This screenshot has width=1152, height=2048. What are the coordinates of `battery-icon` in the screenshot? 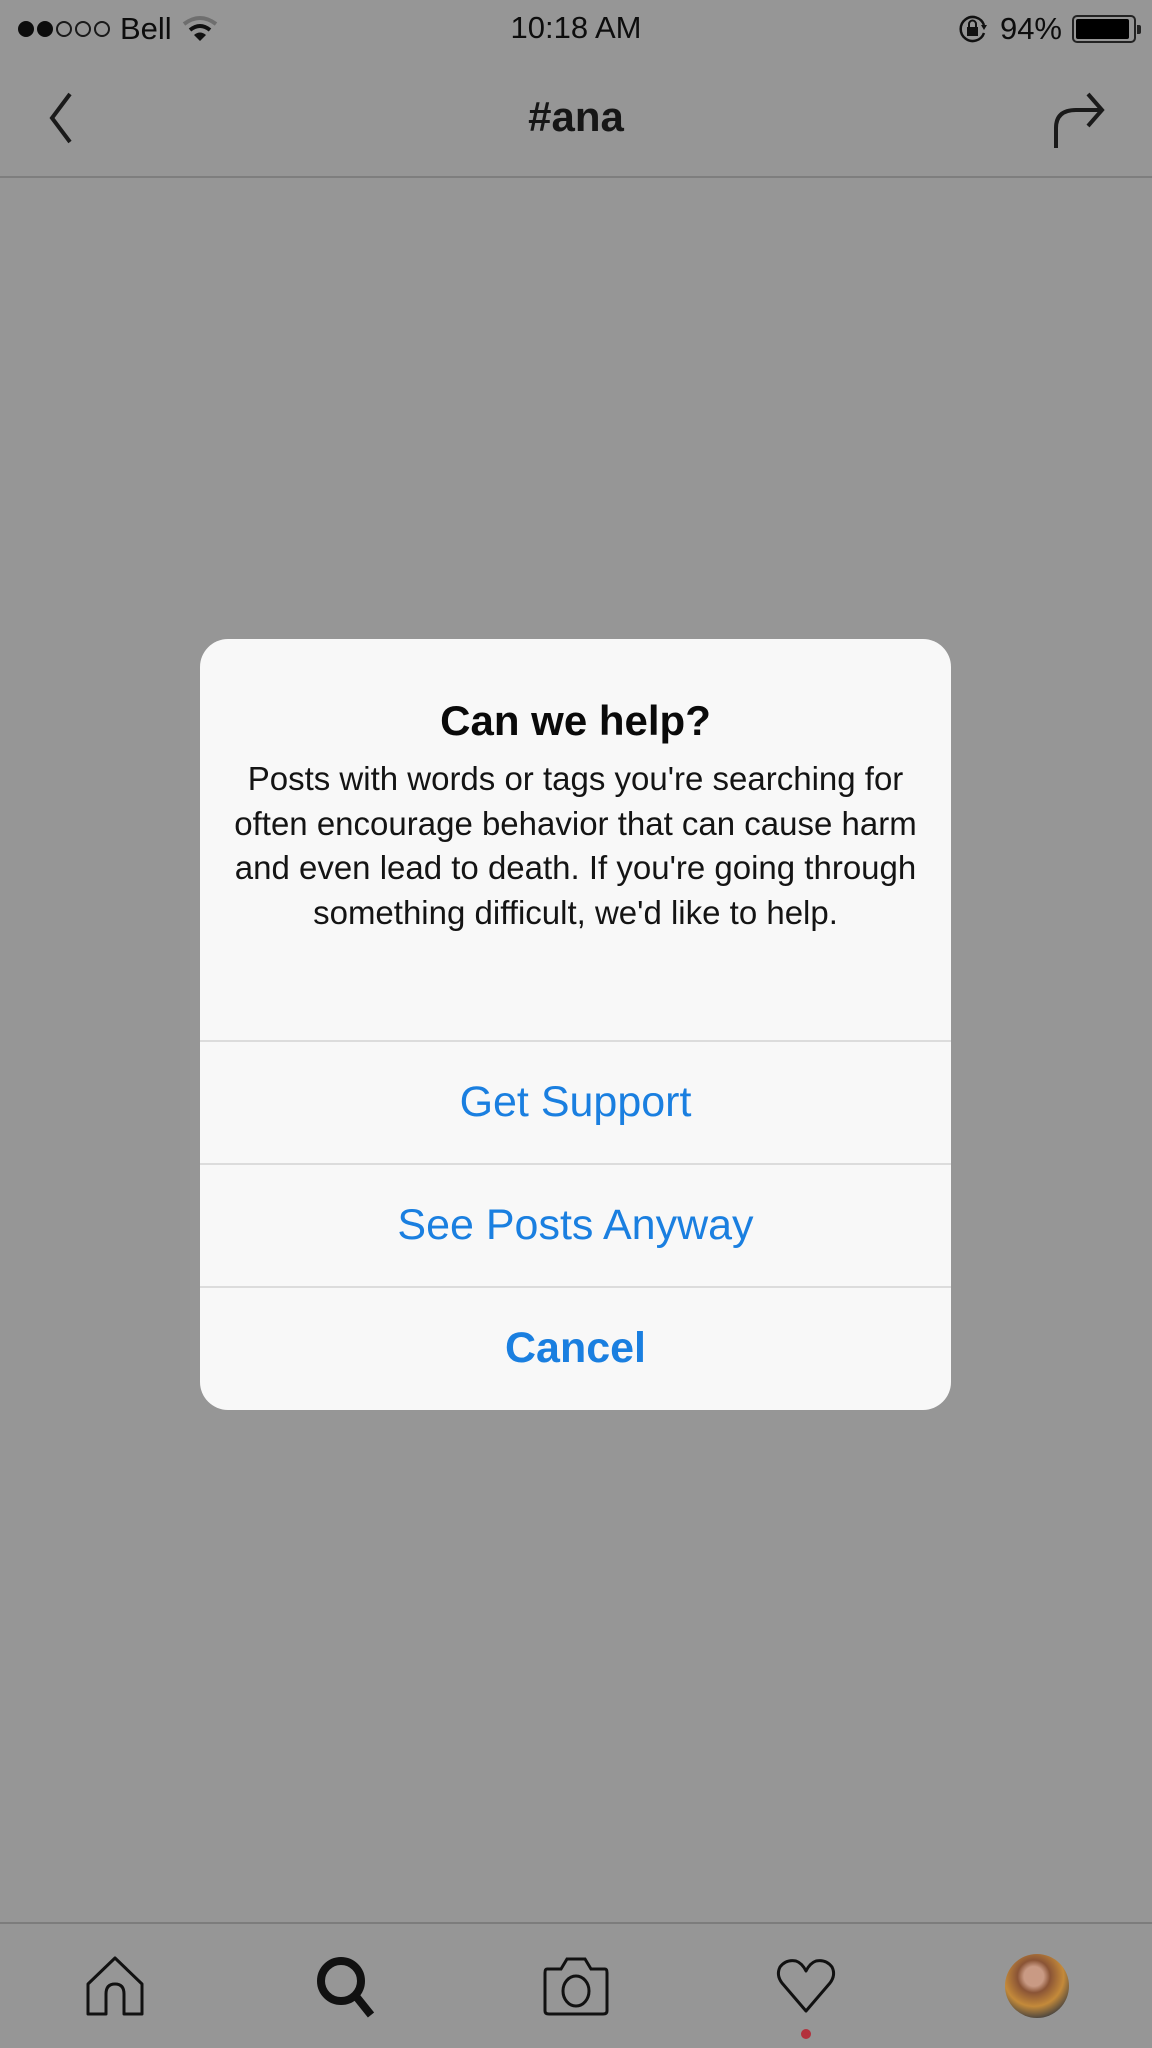 It's located at (1106, 29).